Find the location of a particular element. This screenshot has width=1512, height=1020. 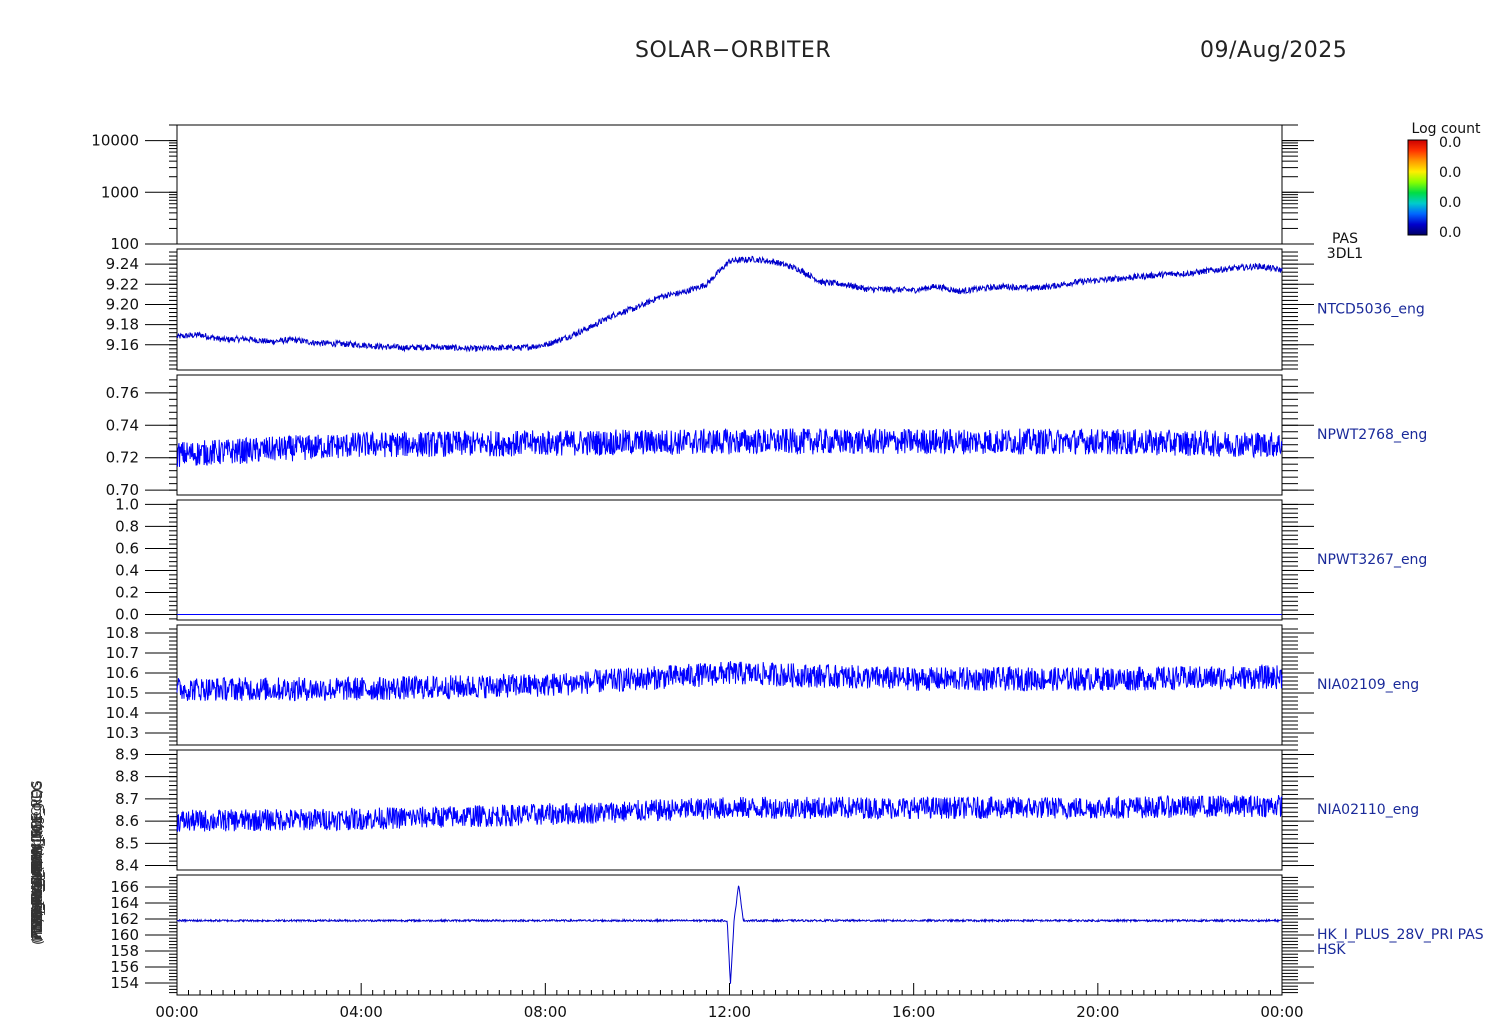

panel-6: 8.9 8.8 8.7 8.6 8.5 8.4 NIA02110_eng is located at coordinates (767, 809).